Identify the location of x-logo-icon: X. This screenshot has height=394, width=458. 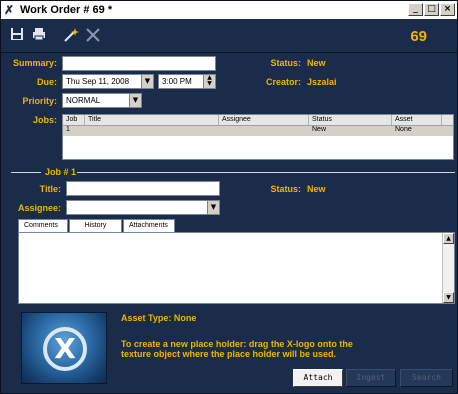
(65, 348).